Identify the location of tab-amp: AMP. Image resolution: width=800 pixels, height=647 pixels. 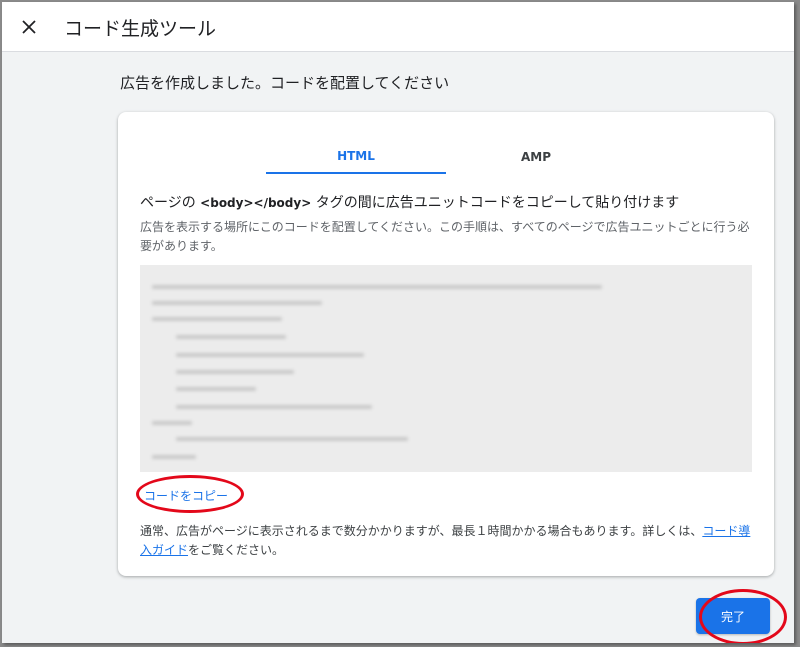
(536, 157).